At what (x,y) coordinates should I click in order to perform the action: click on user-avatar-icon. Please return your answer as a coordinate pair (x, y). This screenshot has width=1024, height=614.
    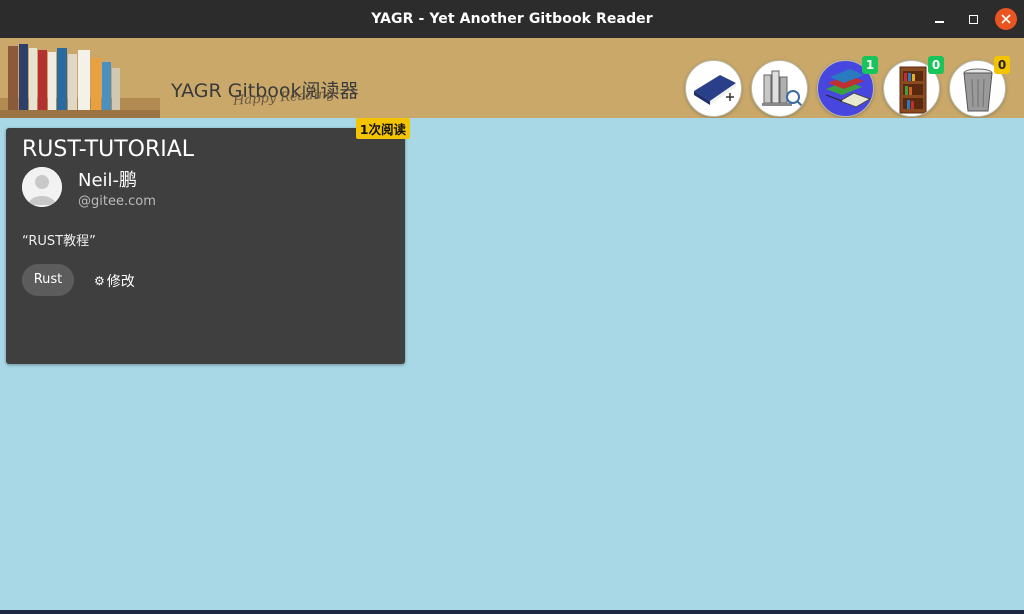
    Looking at the image, I should click on (42, 187).